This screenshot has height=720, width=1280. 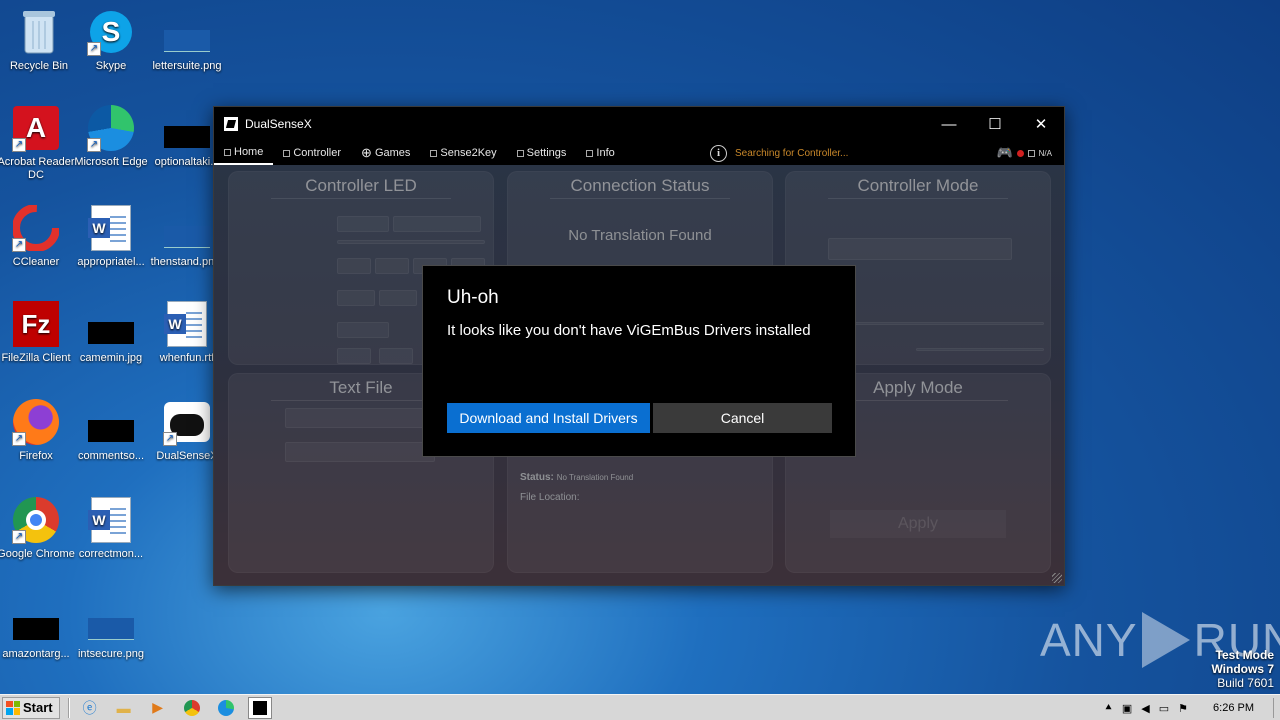 I want to click on windows-logo-icon, so click(x=13, y=707).